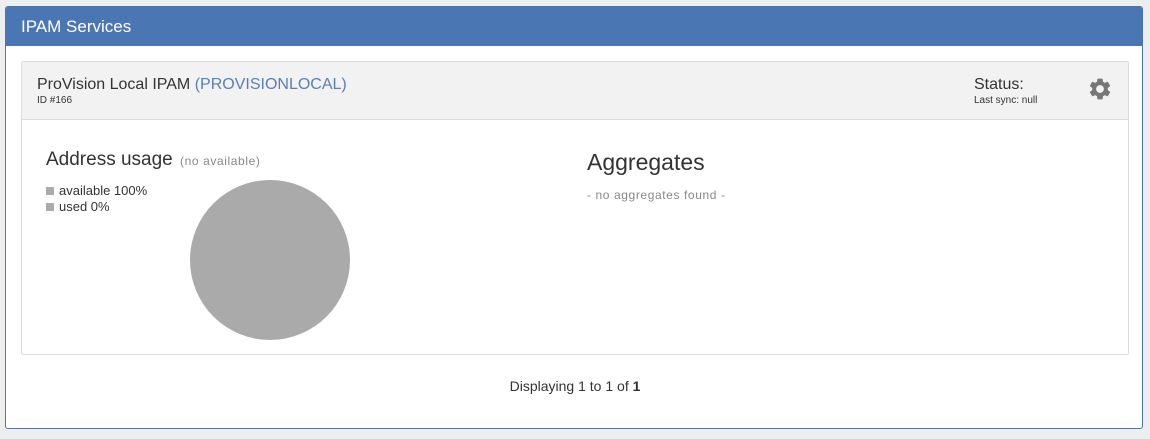  Describe the element at coordinates (84, 206) in the screenshot. I see `legend-label: used 0%` at that location.